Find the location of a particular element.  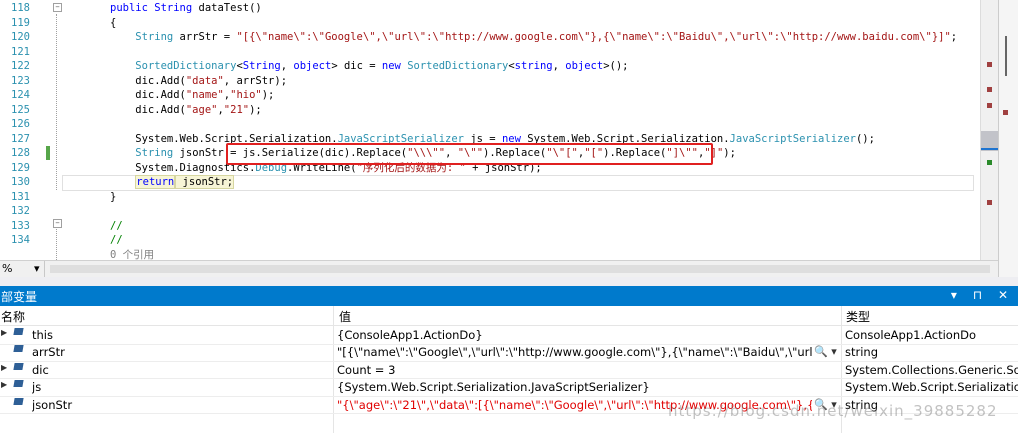

code-token: "21" is located at coordinates (236, 109).